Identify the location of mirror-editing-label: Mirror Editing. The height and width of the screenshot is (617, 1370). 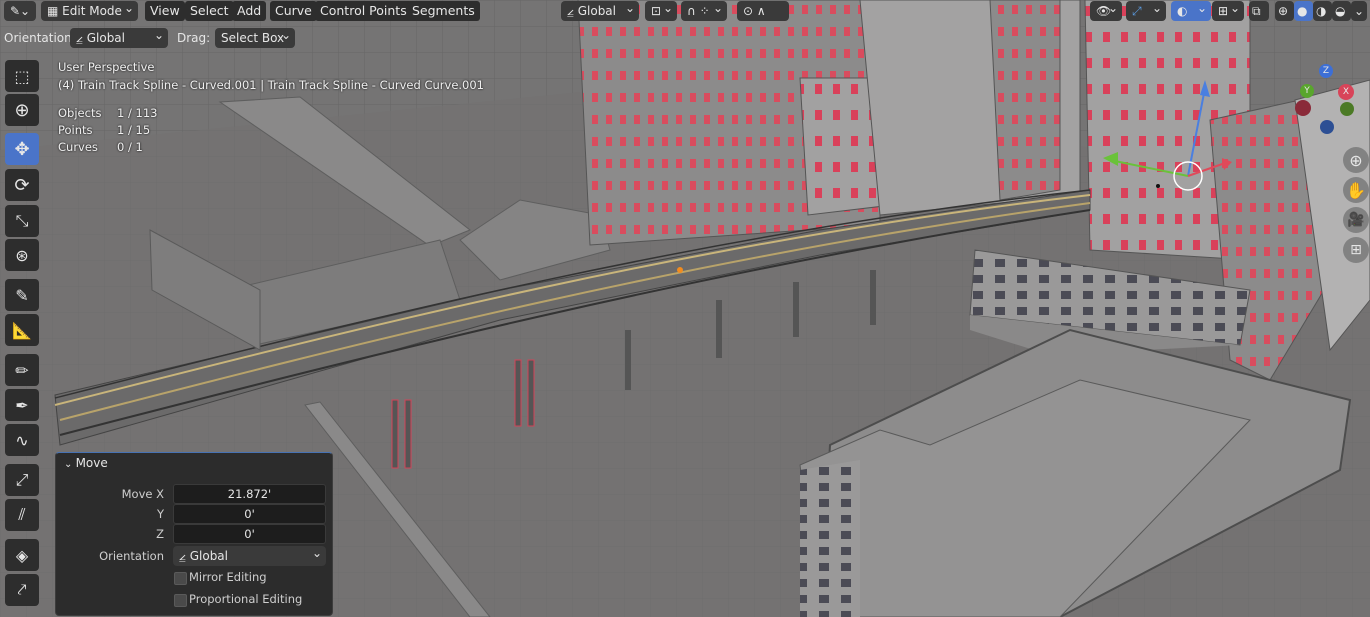
(228, 577).